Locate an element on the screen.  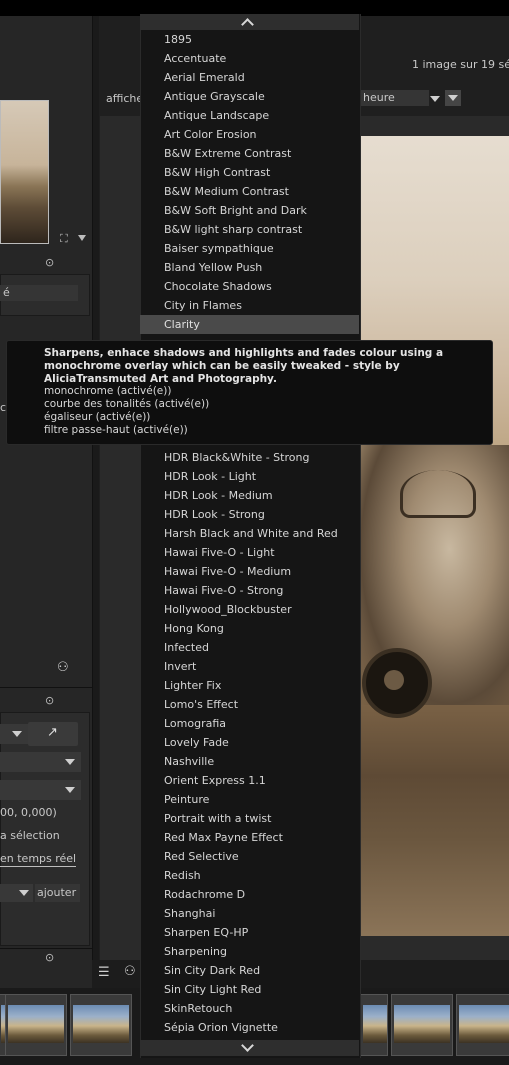
style-item: Chocolate Shadows is located at coordinates (249, 286).